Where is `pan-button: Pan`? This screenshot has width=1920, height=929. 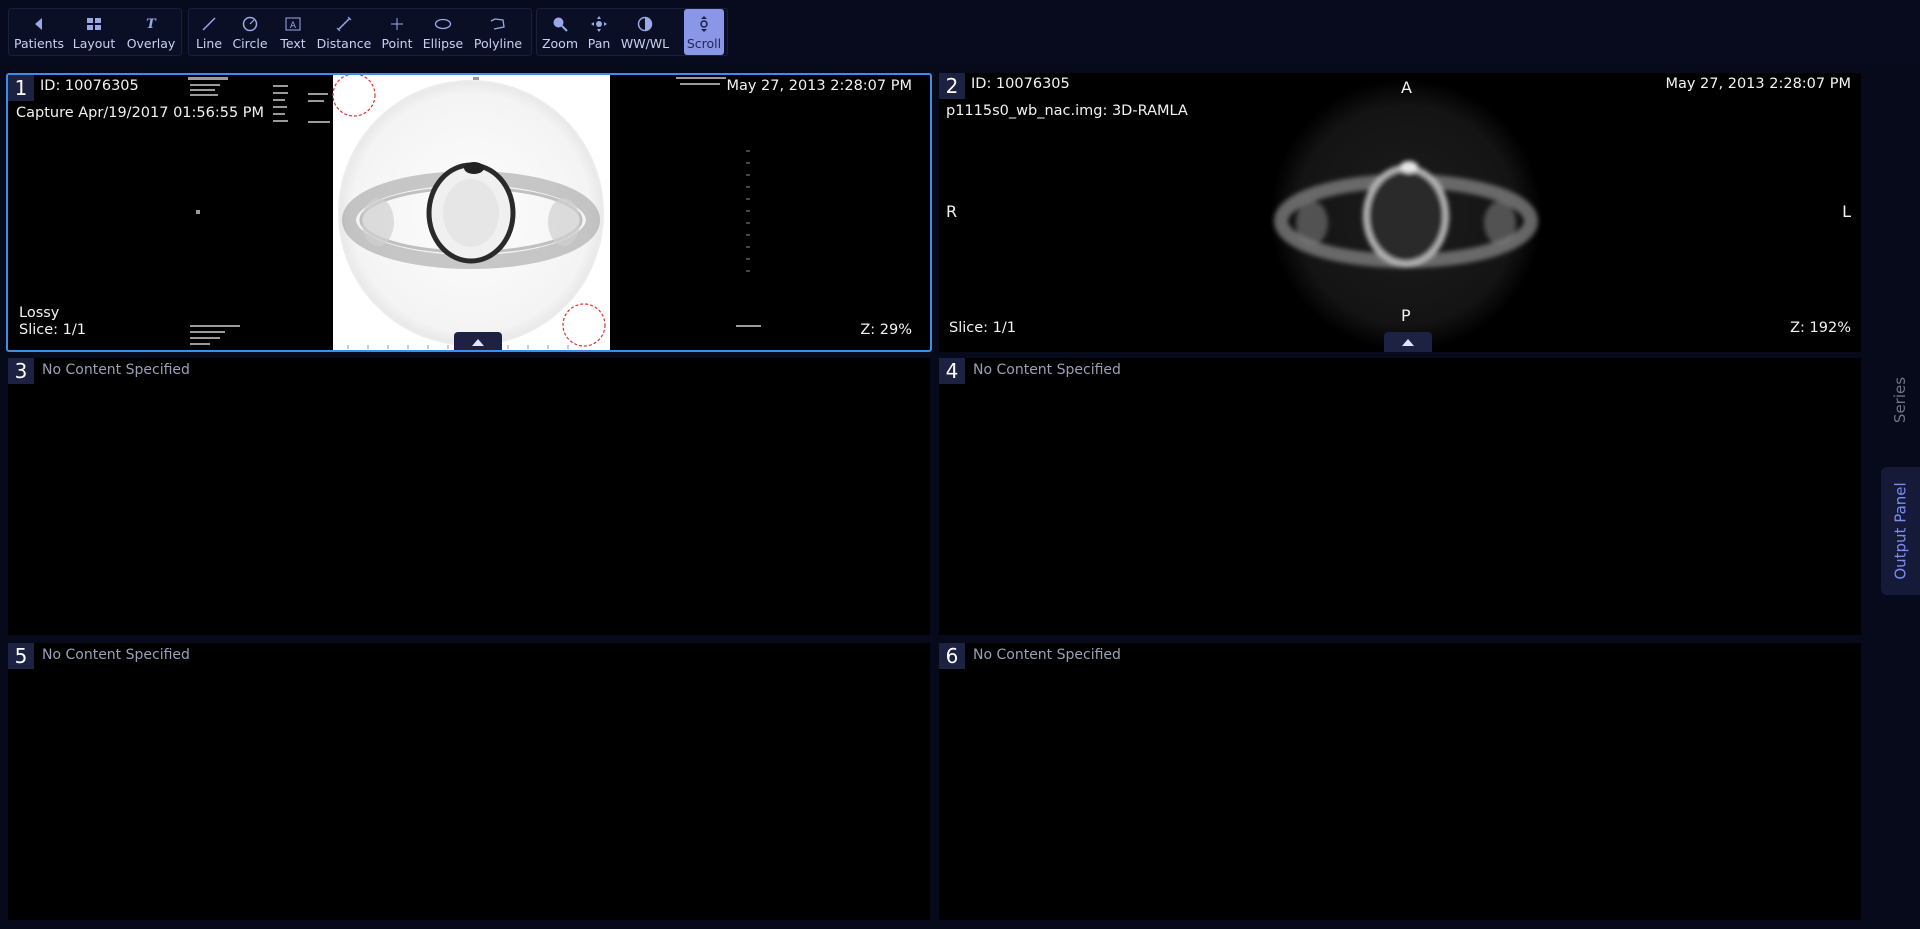
pan-button: Pan is located at coordinates (599, 32).